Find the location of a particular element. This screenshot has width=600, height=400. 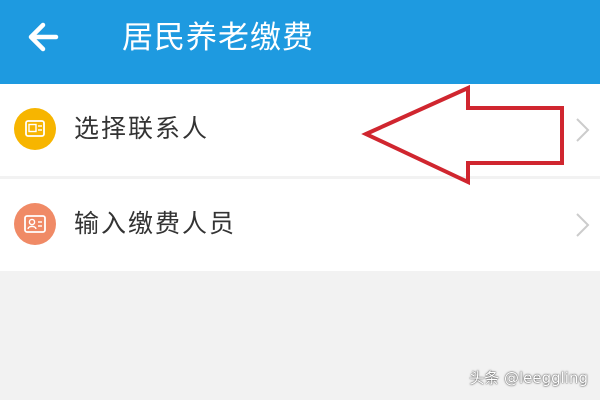

contact-card-icon is located at coordinates (35, 129).